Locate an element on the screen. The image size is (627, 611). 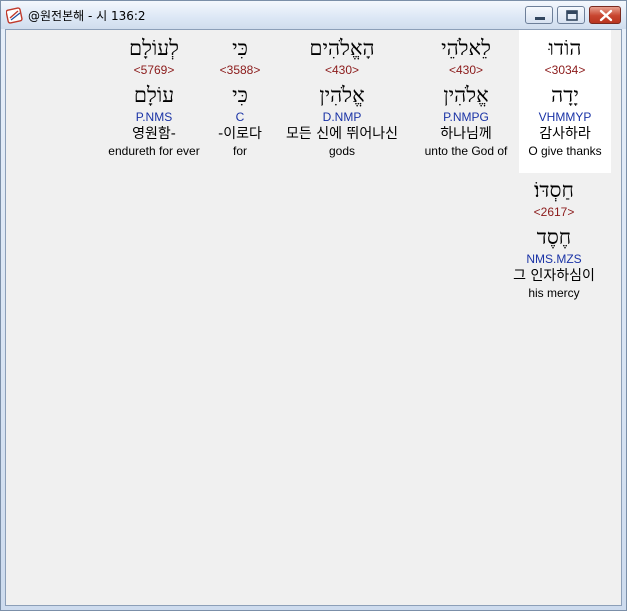
korean-gloss: 감사하라 is located at coordinates (565, 134).